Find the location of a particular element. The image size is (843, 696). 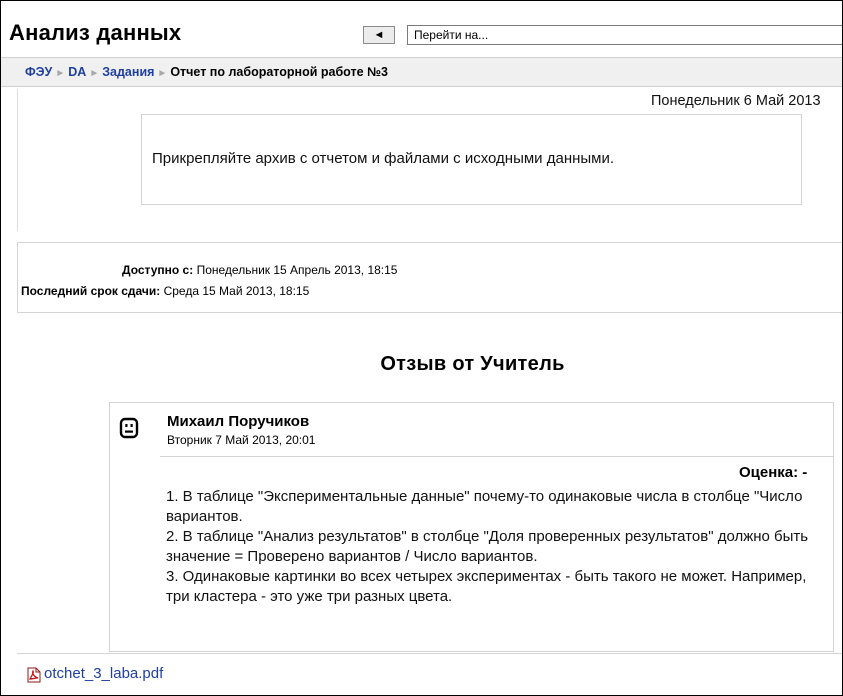

feedback-divider is located at coordinates (497, 456).